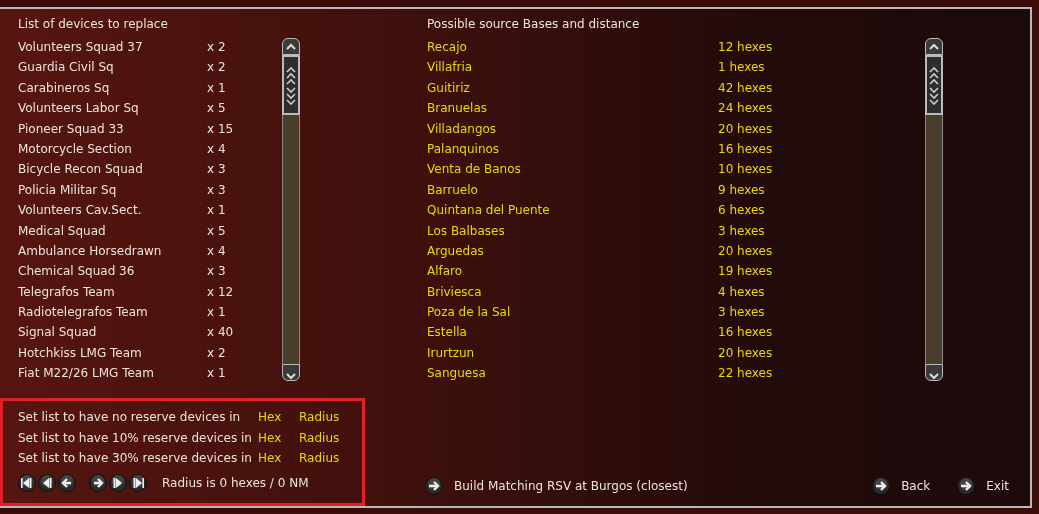  Describe the element at coordinates (93, 25) in the screenshot. I see `list-title: List of devices to replace` at that location.